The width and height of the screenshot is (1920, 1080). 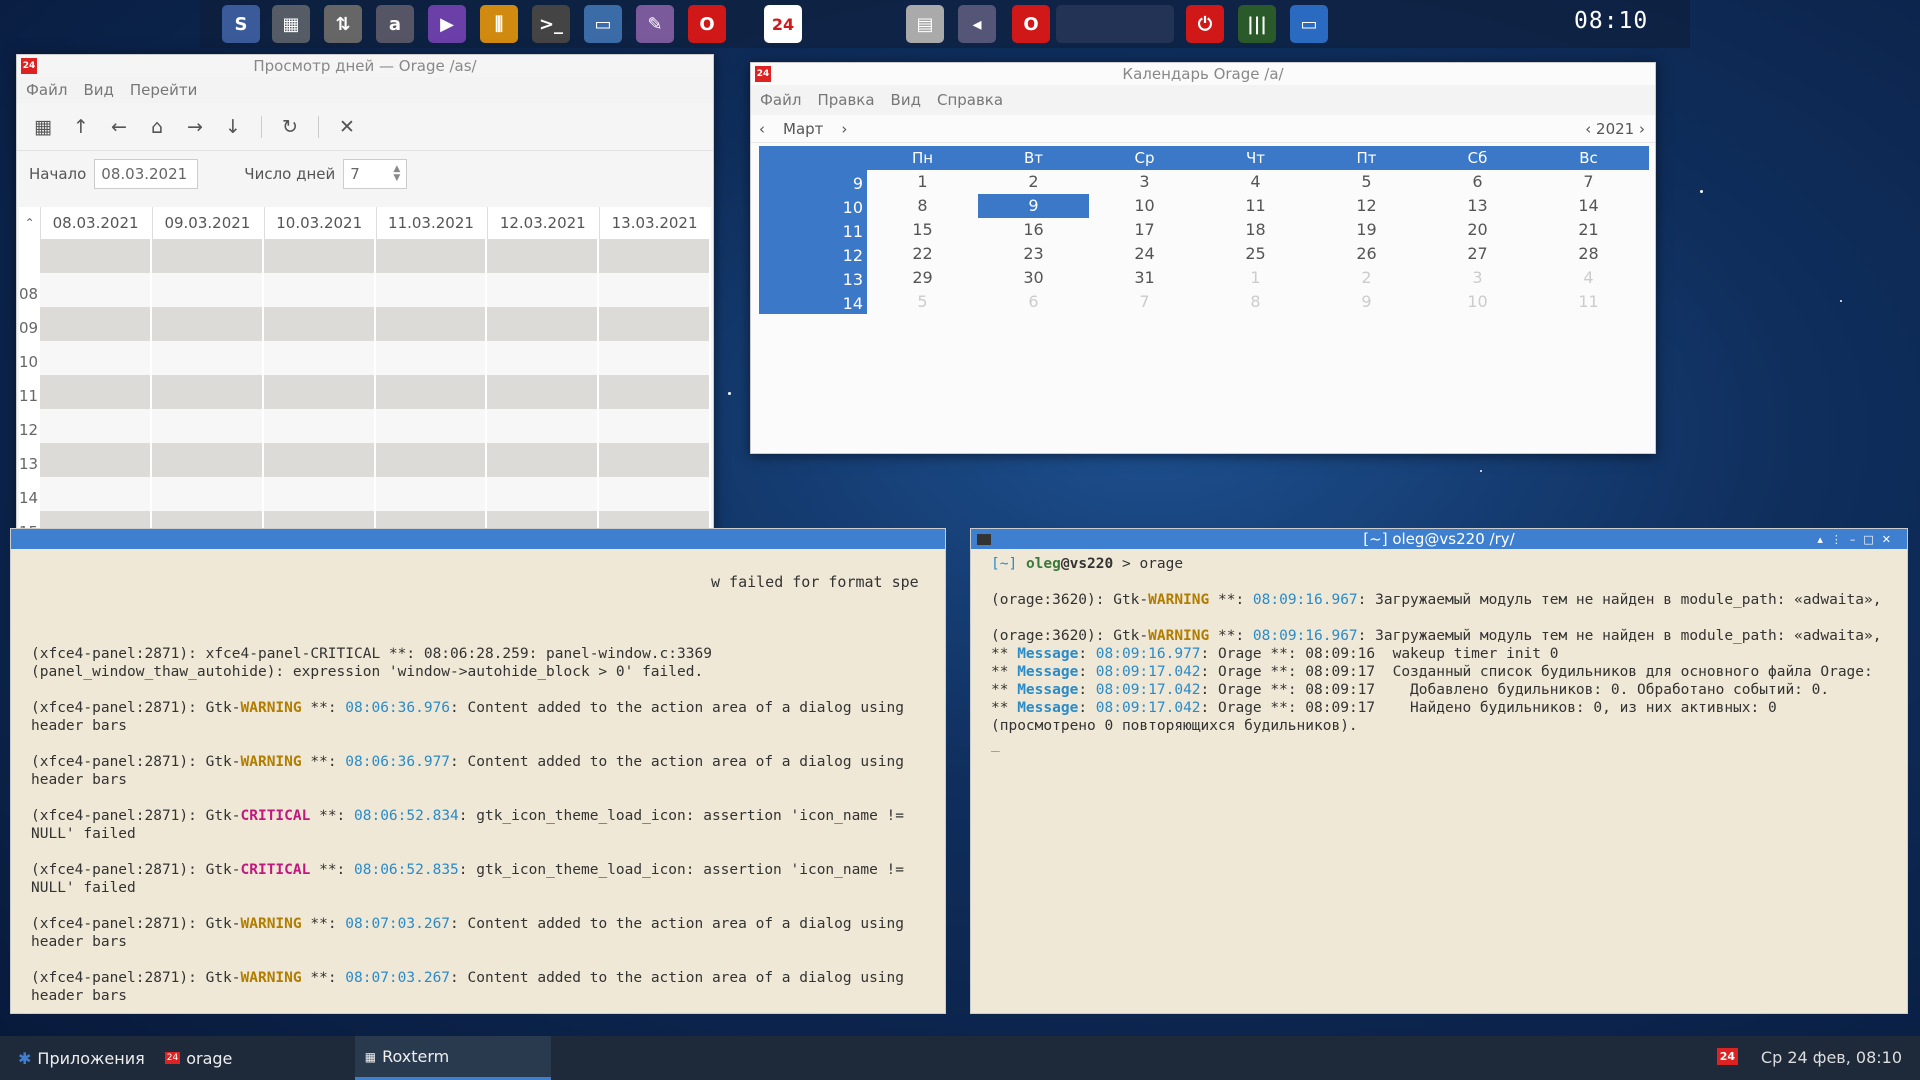 I want to click on day-cell: 30, so click(x=1033, y=278).